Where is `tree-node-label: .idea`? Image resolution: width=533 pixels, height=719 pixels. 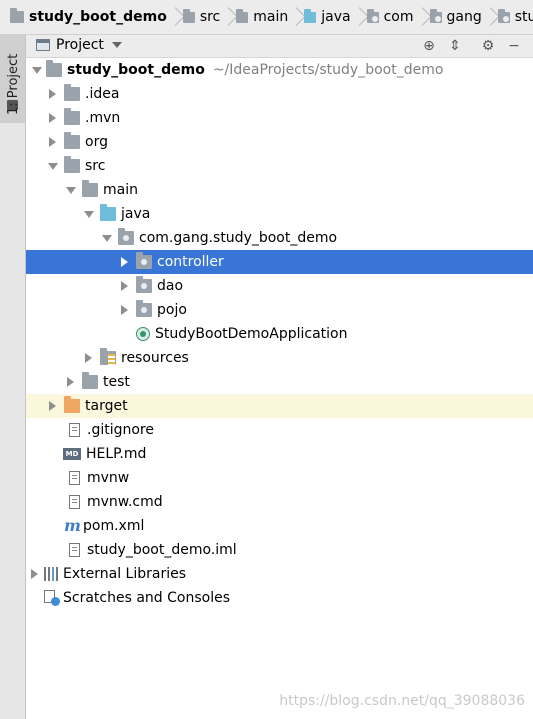
tree-node-label: .idea is located at coordinates (102, 94).